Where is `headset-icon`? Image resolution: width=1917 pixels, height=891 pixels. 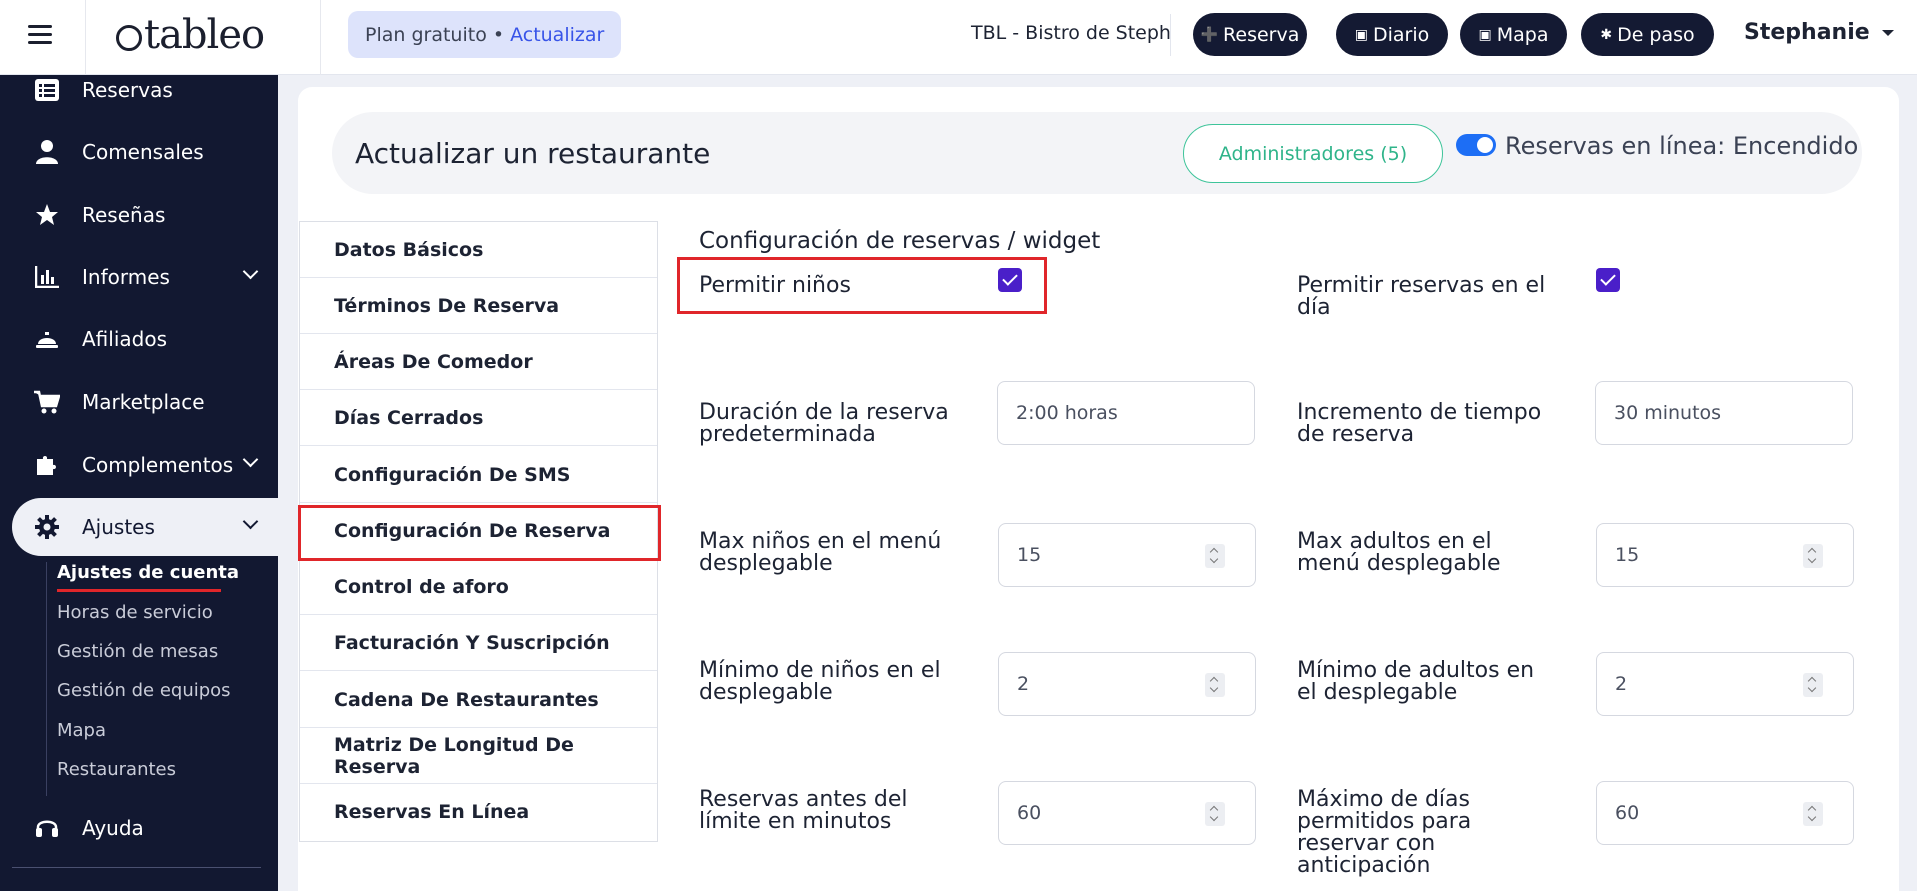 headset-icon is located at coordinates (47, 828).